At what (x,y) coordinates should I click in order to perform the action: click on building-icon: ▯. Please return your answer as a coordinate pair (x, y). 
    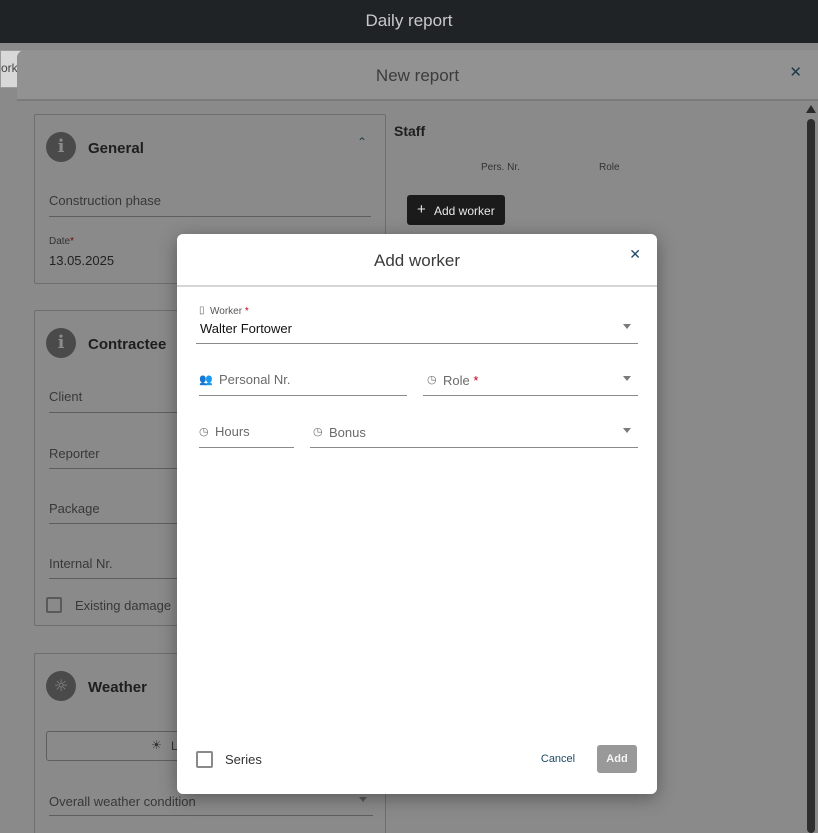
    Looking at the image, I should click on (202, 310).